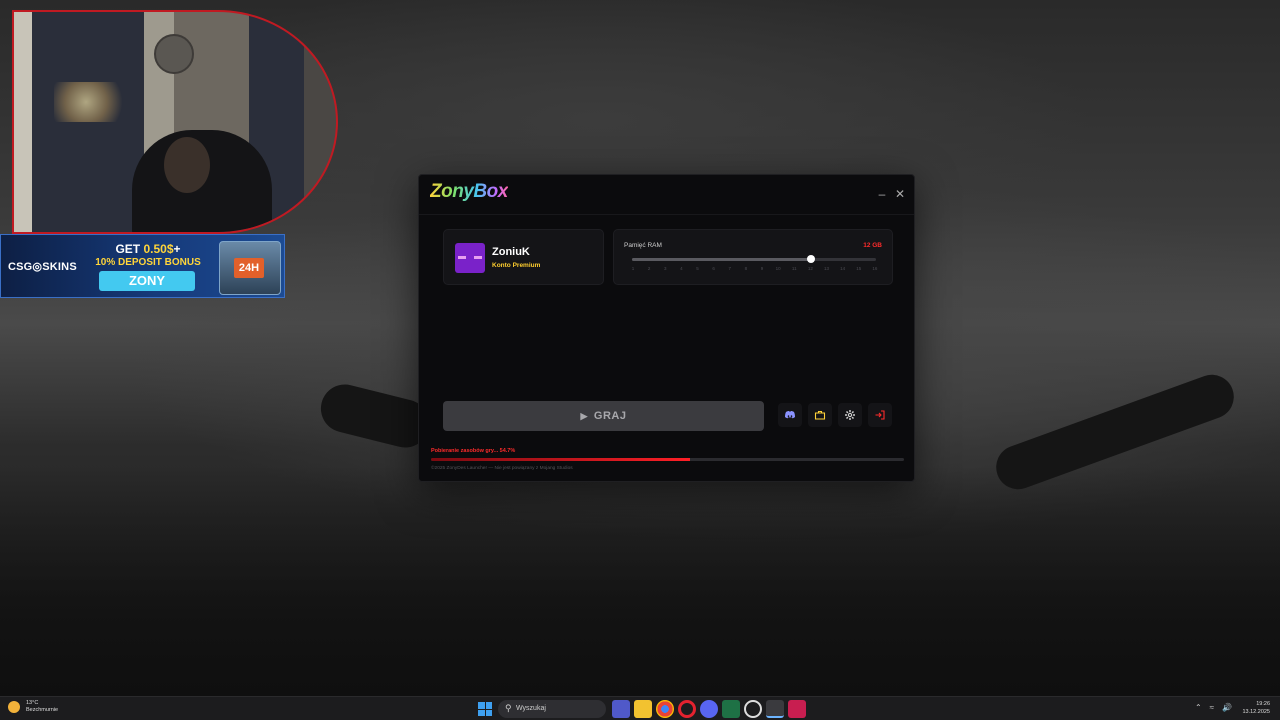 The height and width of the screenshot is (720, 1280). I want to click on weather-widget: 13°C Bezchmurnie, so click(33, 707).